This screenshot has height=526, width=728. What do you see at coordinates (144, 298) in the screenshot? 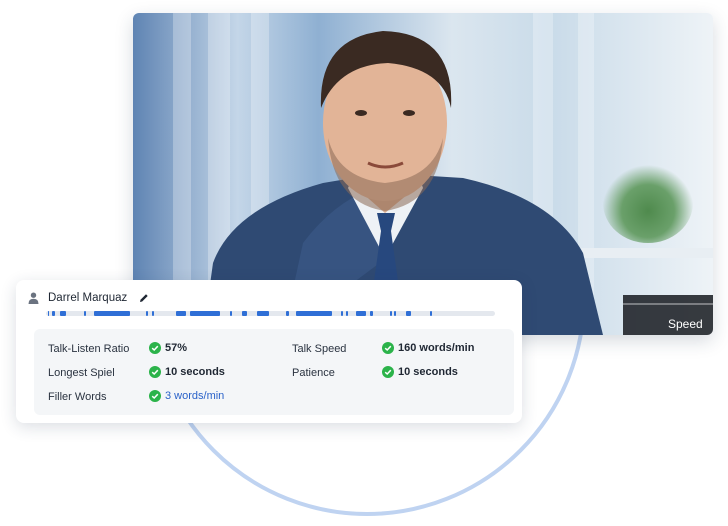
I see `edit-pencil-icon` at bounding box center [144, 298].